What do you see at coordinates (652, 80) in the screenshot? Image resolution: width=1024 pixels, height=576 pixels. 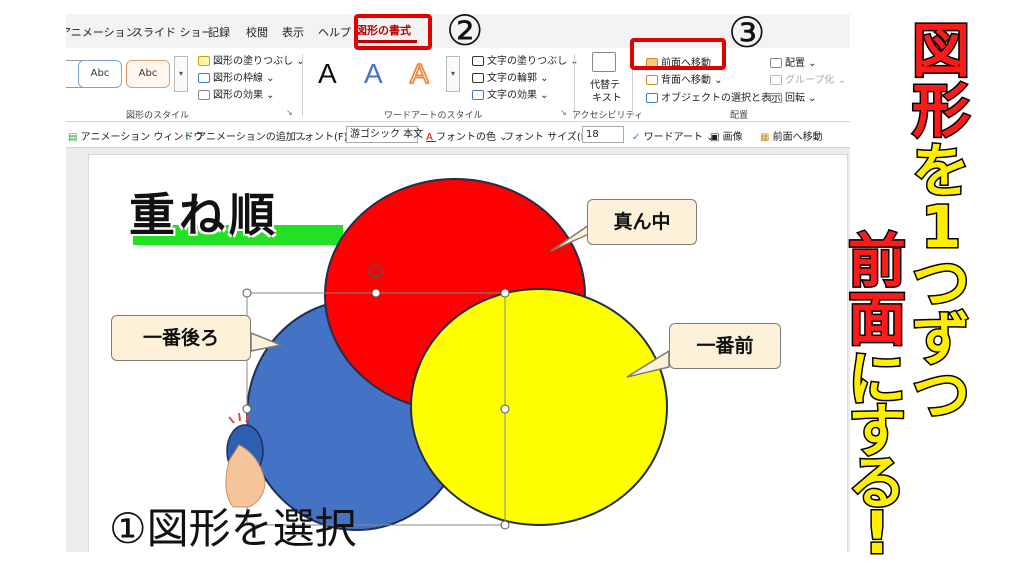 I see `send-backward-icon` at bounding box center [652, 80].